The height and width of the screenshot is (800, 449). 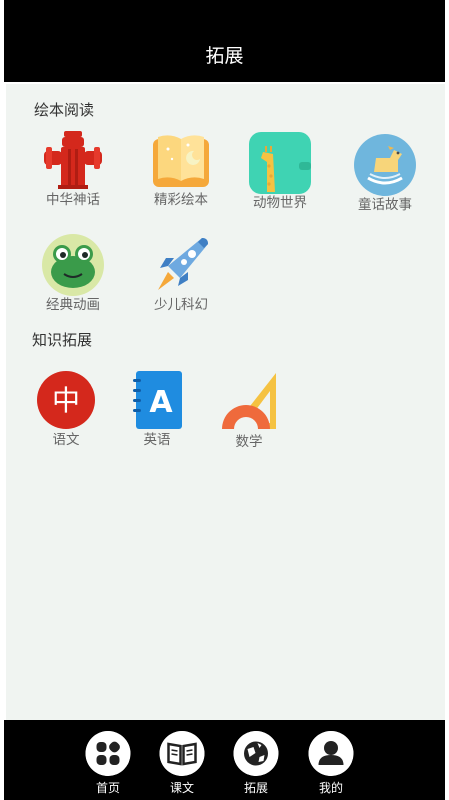 What do you see at coordinates (108, 753) in the screenshot?
I see `home-grid-icon` at bounding box center [108, 753].